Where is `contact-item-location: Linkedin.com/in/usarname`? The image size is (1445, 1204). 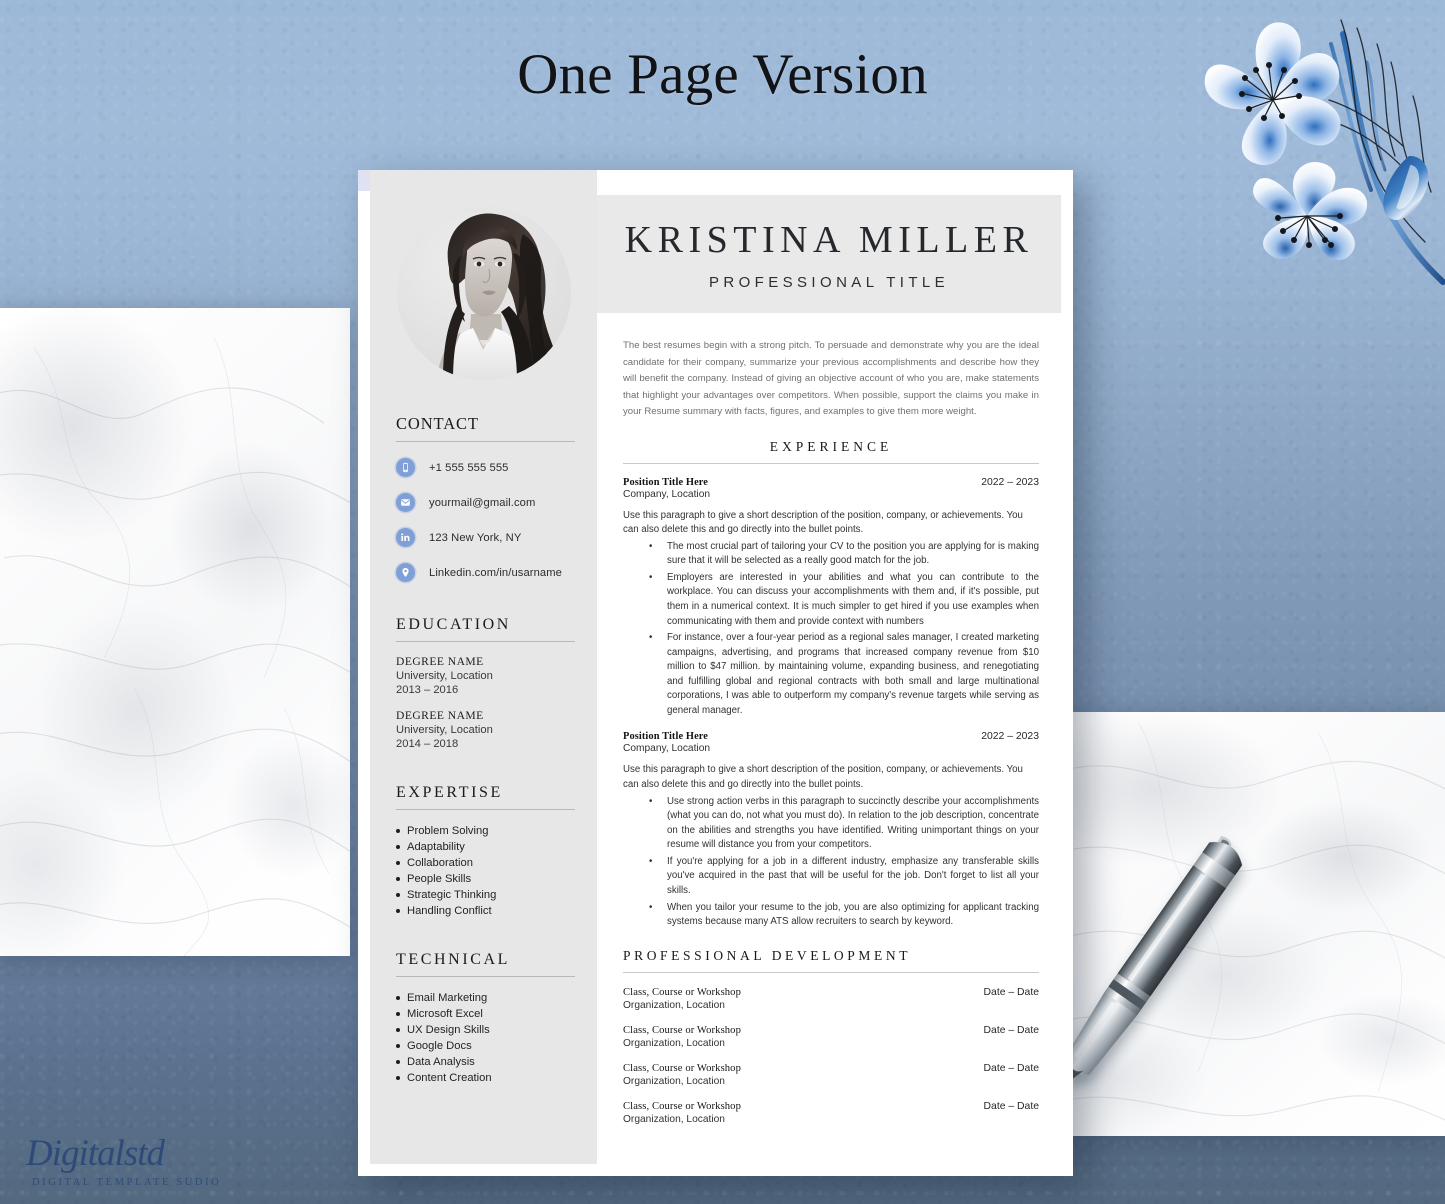
contact-item-location: Linkedin.com/in/usarname is located at coordinates (485, 572).